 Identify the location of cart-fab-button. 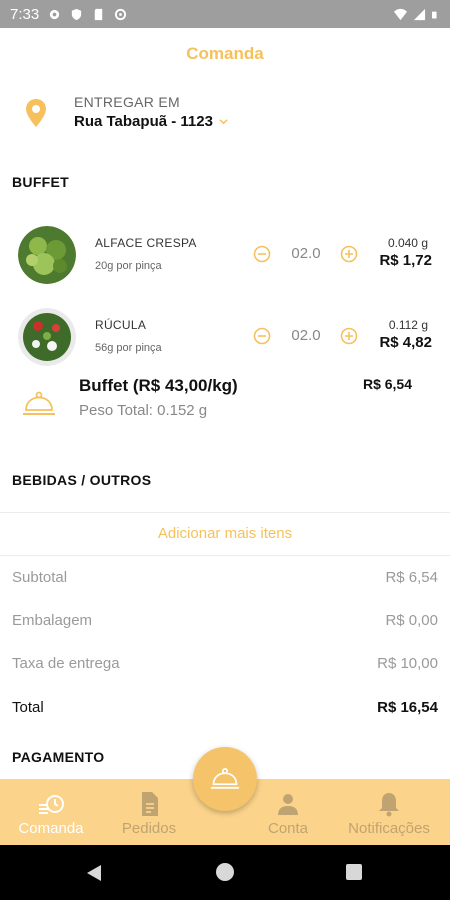
(225, 779).